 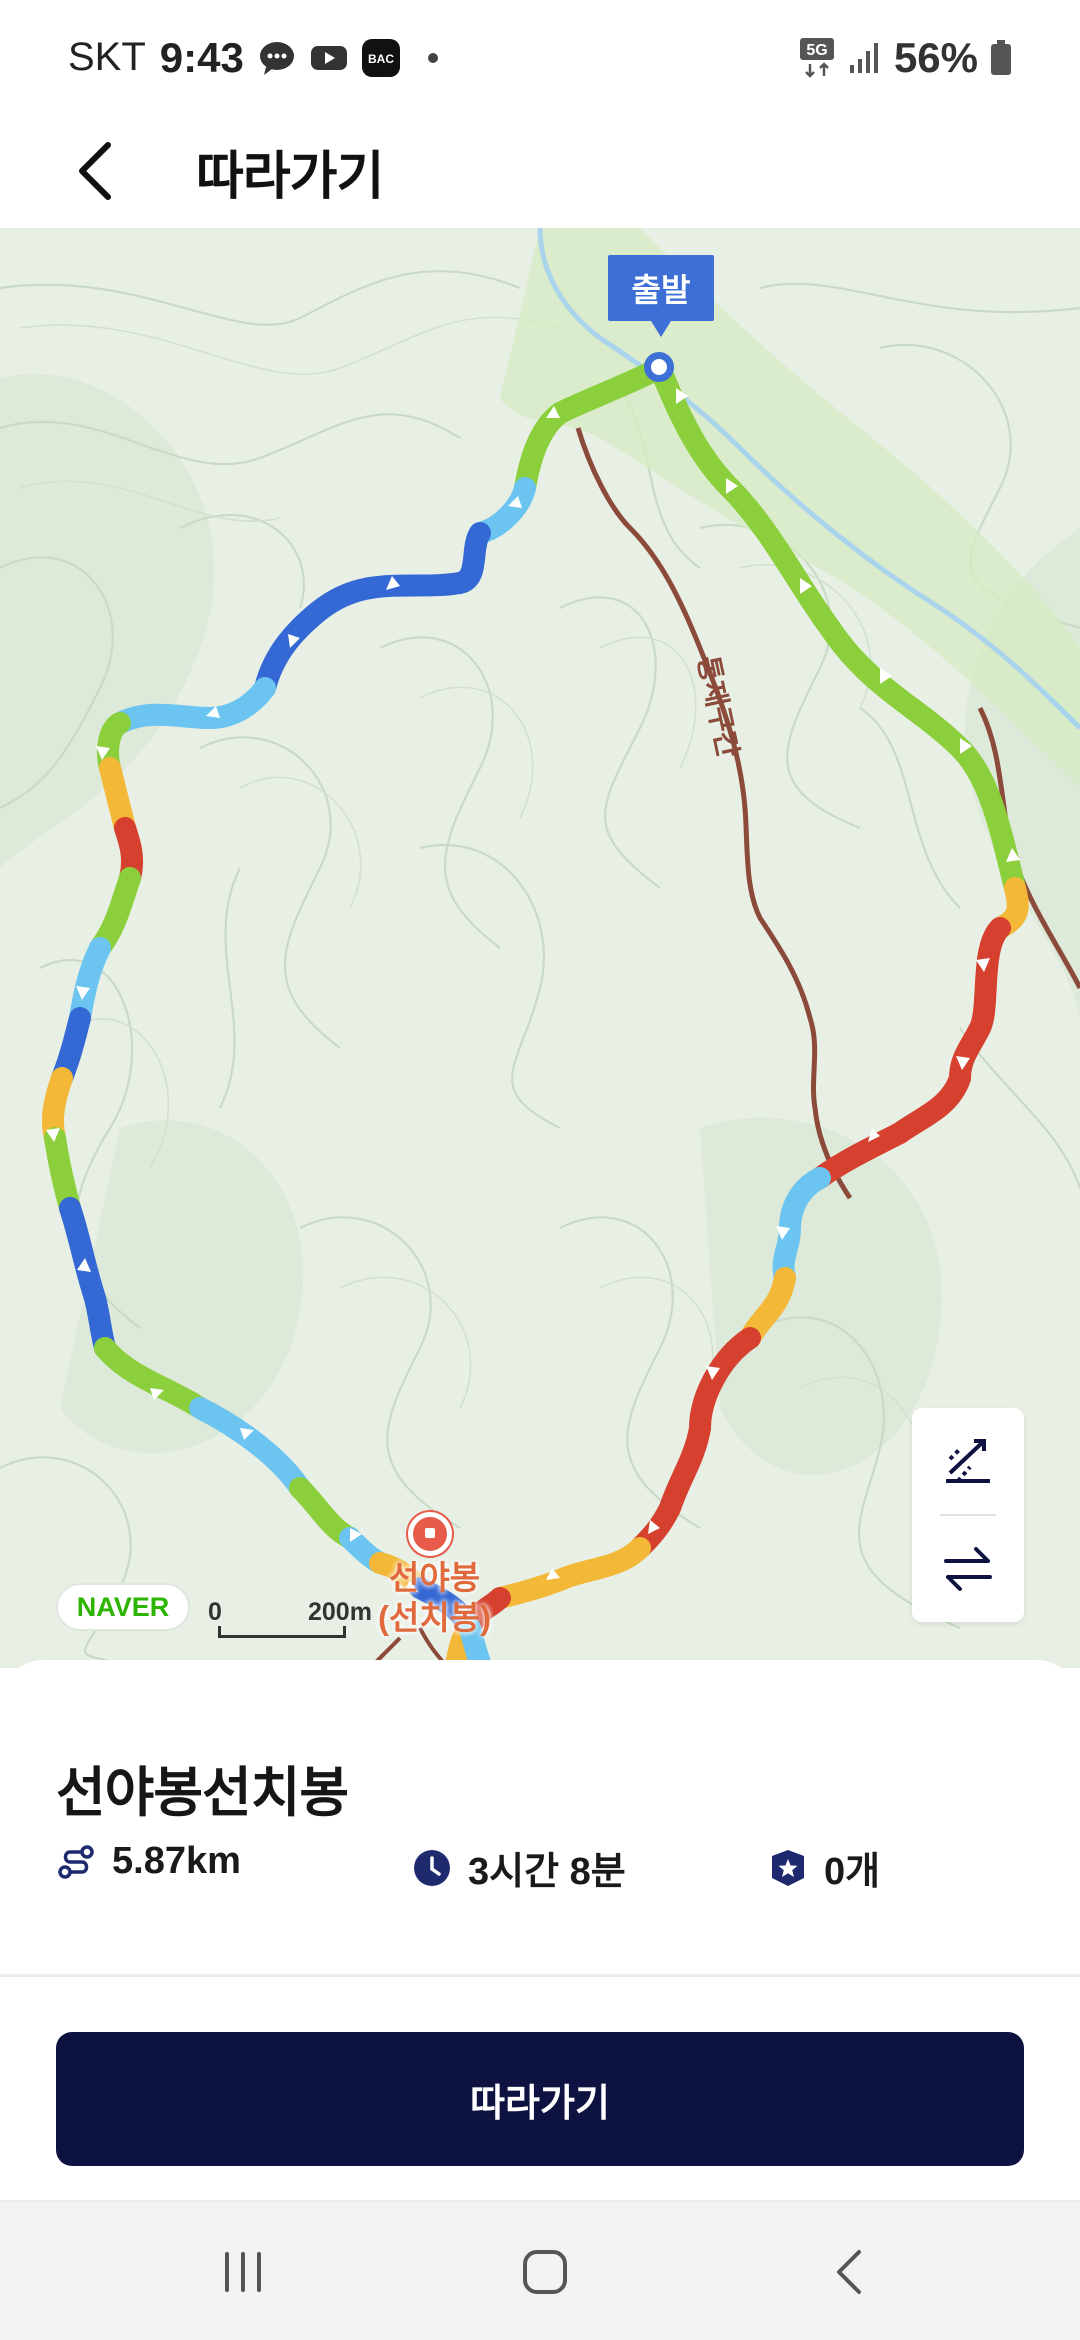 I want to click on duration-value: 3시간 8분, so click(x=547, y=1872).